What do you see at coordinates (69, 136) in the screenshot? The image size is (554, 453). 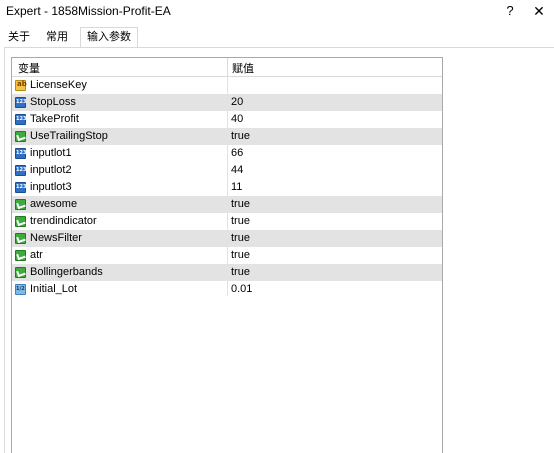 I see `param-name: UseTrailingStop` at bounding box center [69, 136].